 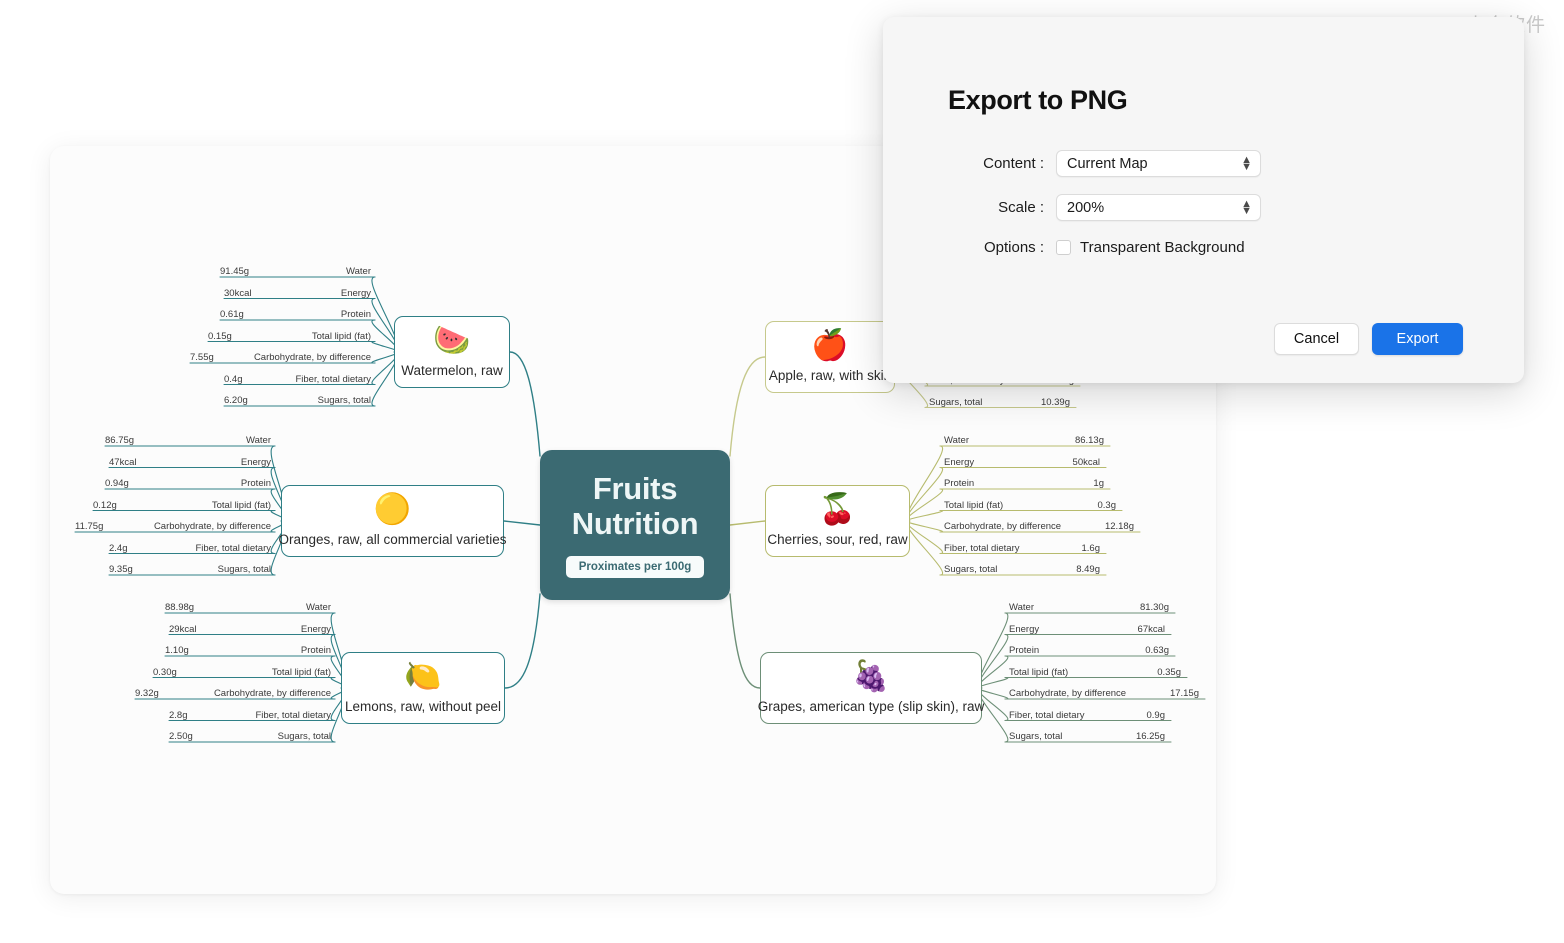 What do you see at coordinates (1023, 549) in the screenshot?
I see `leaf-row: 1.6g Fiber, total dietary` at bounding box center [1023, 549].